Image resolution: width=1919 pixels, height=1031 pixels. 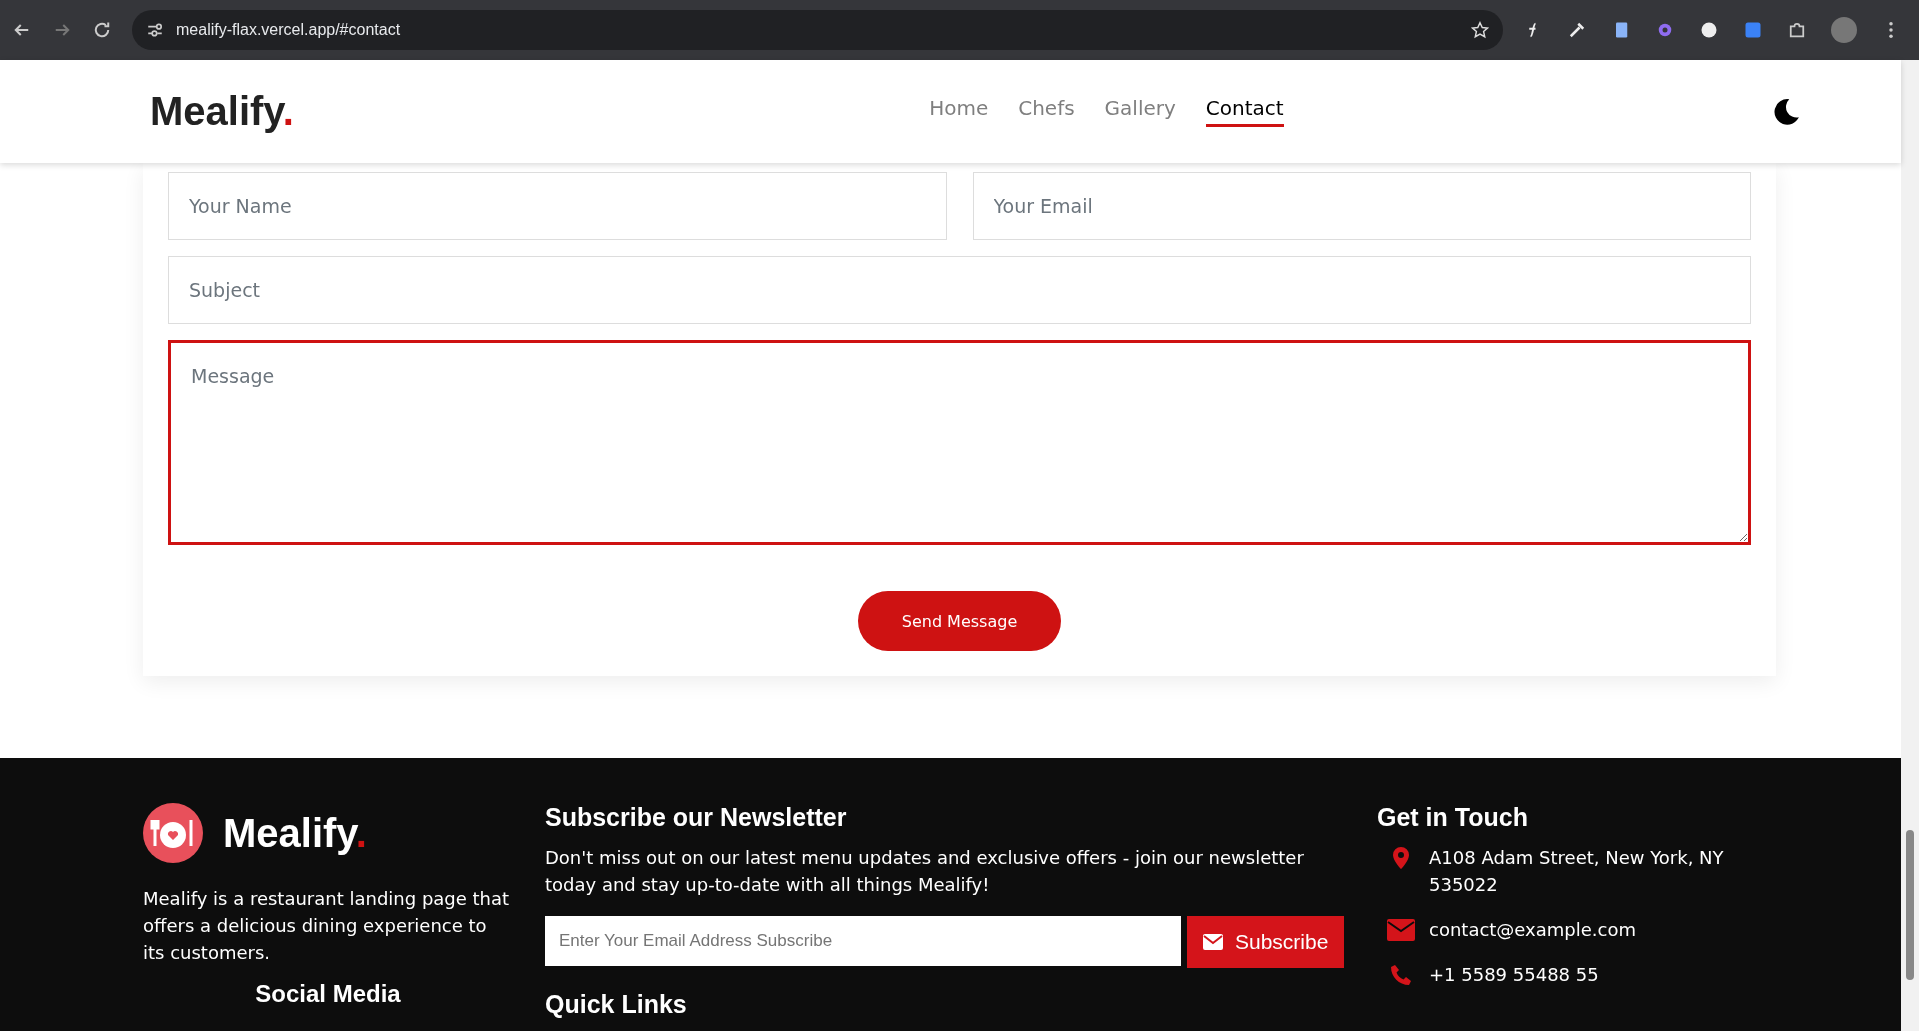 What do you see at coordinates (295, 833) in the screenshot?
I see `footer-logo: Mealify.` at bounding box center [295, 833].